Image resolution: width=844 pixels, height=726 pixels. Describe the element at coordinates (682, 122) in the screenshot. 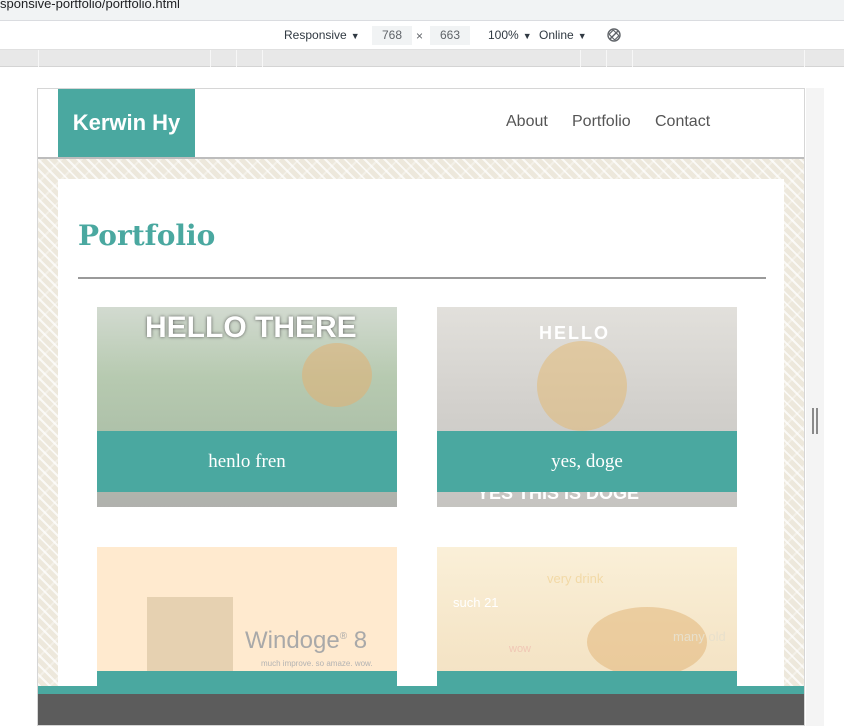

I see `nav-link-contact: Contact` at that location.